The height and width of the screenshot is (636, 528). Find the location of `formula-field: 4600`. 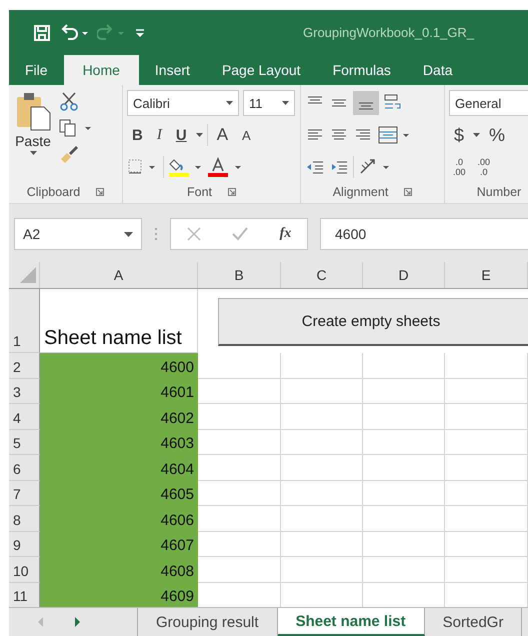

formula-field: 4600 is located at coordinates (424, 234).